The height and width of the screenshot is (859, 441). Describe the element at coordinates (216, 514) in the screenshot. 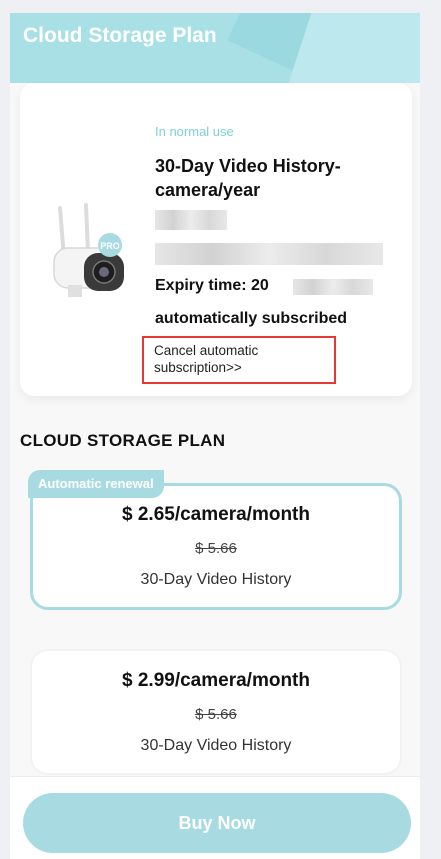

I see `plan-price: $ 2.65/camera/month` at that location.